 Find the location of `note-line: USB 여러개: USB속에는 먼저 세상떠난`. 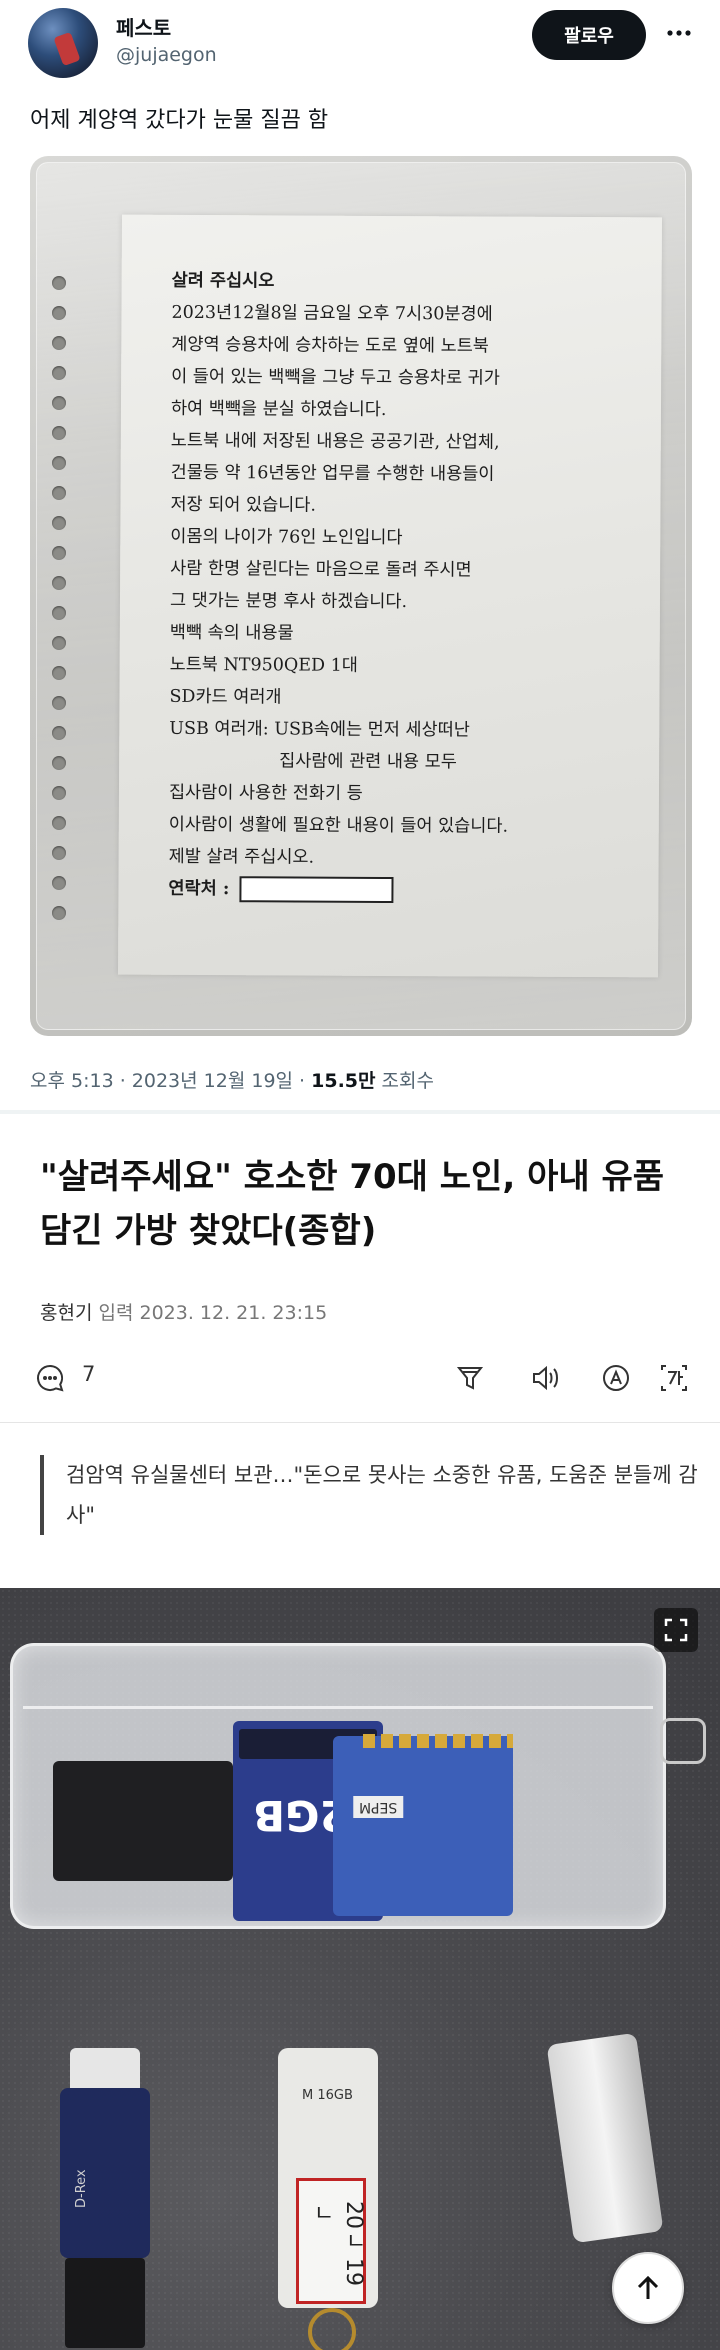

note-line: USB 여러개: USB속에는 먼저 세상떠난 is located at coordinates (319, 729).